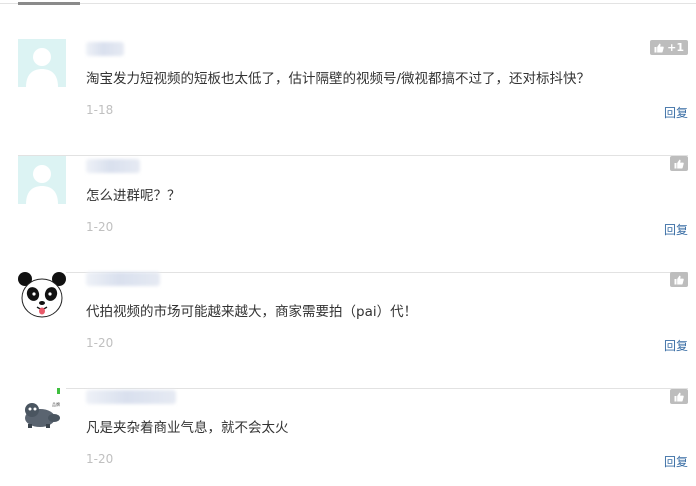  What do you see at coordinates (187, 428) in the screenshot?
I see `comment-text: 凡是夹杂着商业气息，就不会太火` at bounding box center [187, 428].